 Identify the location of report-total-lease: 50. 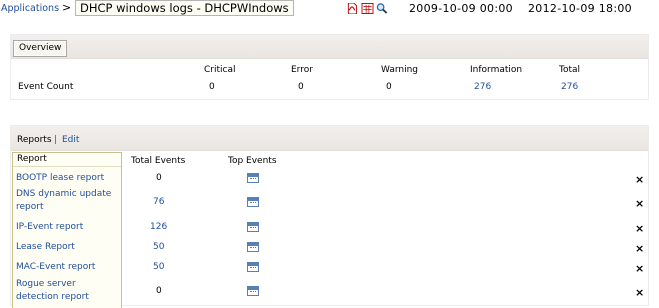
(158, 247).